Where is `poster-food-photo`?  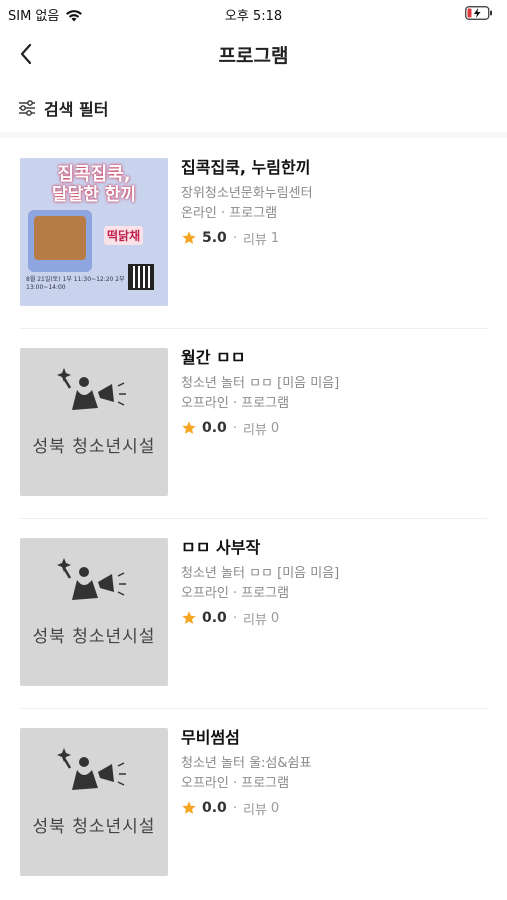 poster-food-photo is located at coordinates (60, 241).